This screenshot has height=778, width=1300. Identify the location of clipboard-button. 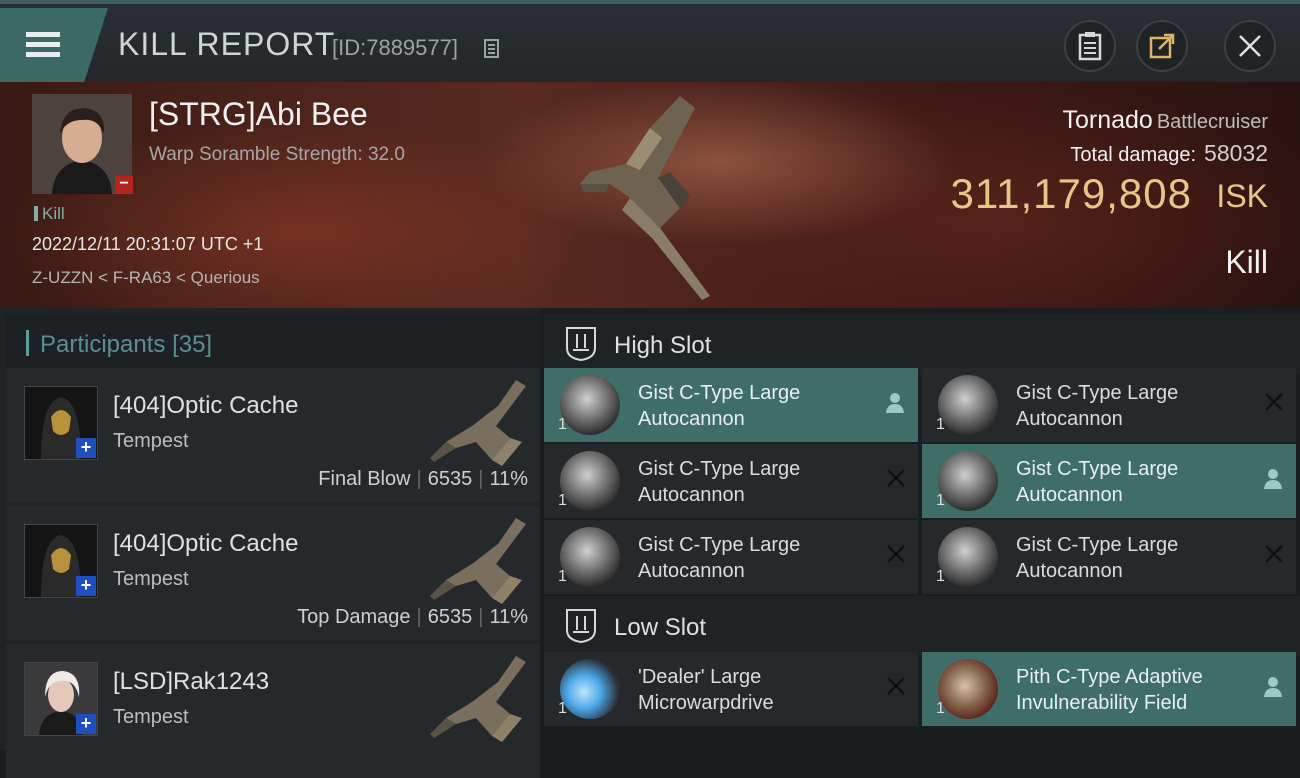
(1090, 46).